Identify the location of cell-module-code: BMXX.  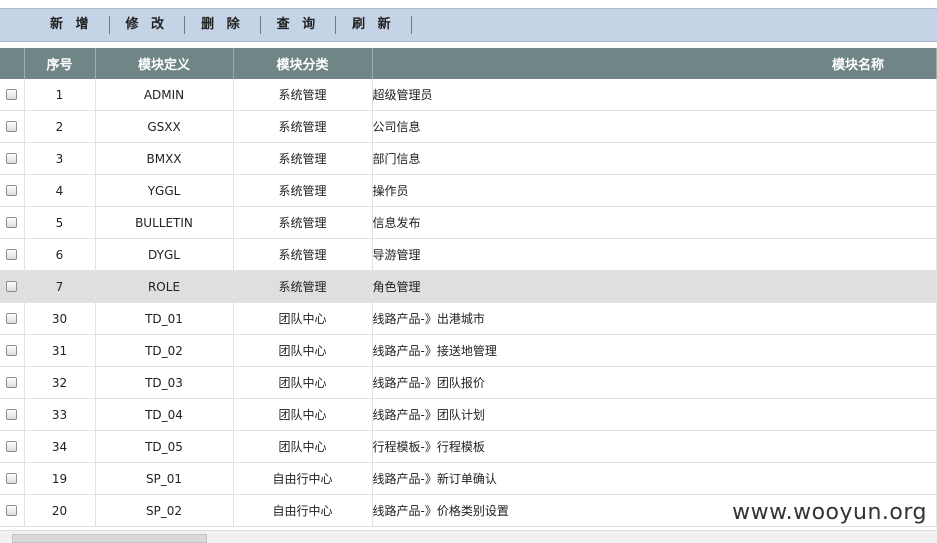
(164, 158).